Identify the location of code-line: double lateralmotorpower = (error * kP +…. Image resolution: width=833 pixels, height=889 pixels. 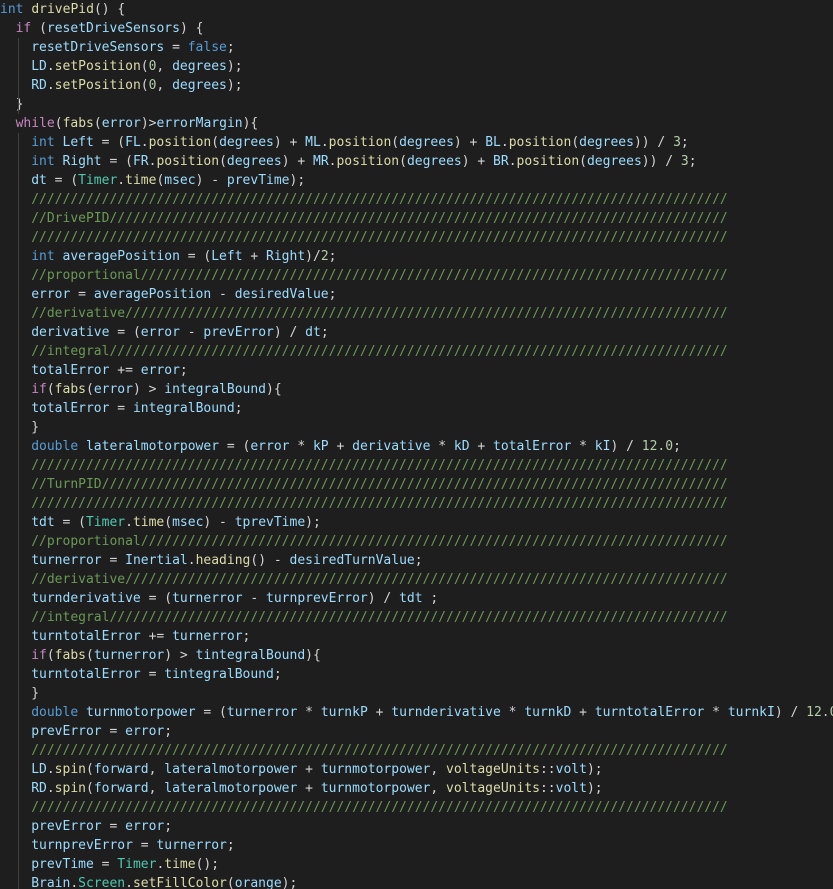
(416, 446).